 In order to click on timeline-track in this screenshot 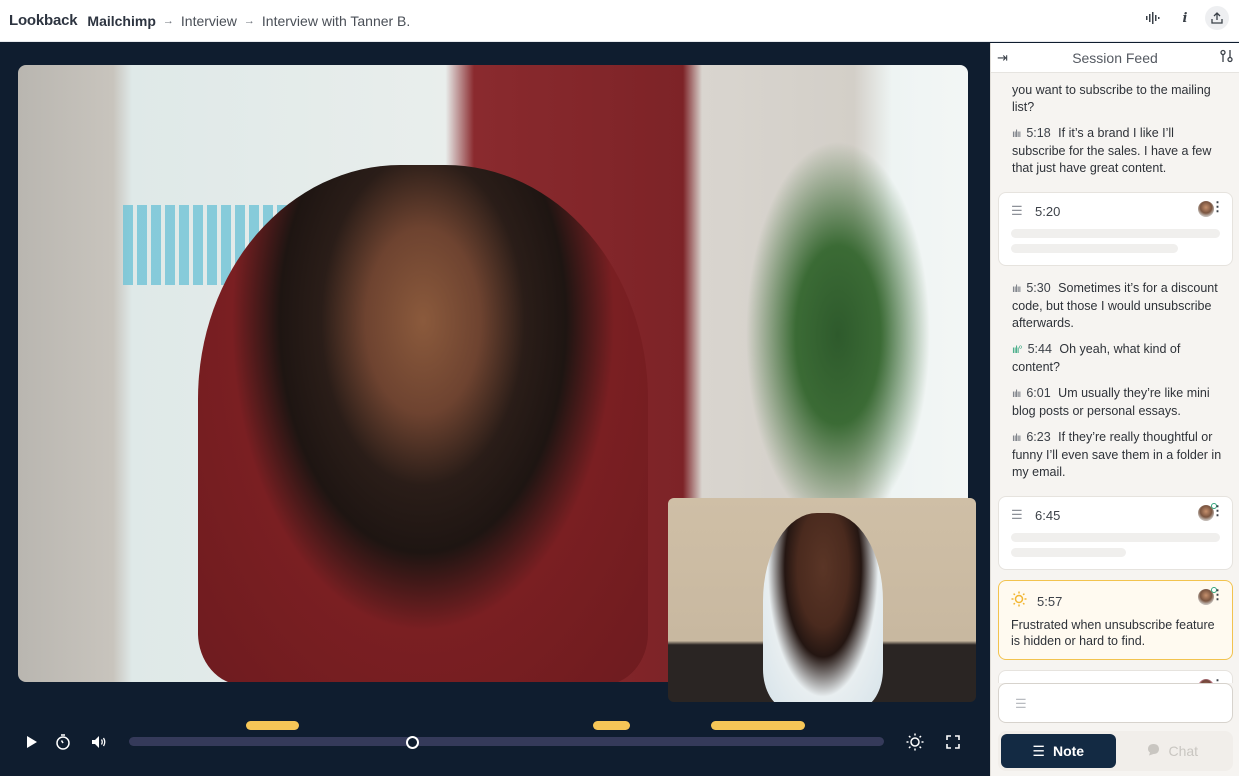, I will do `click(506, 741)`.